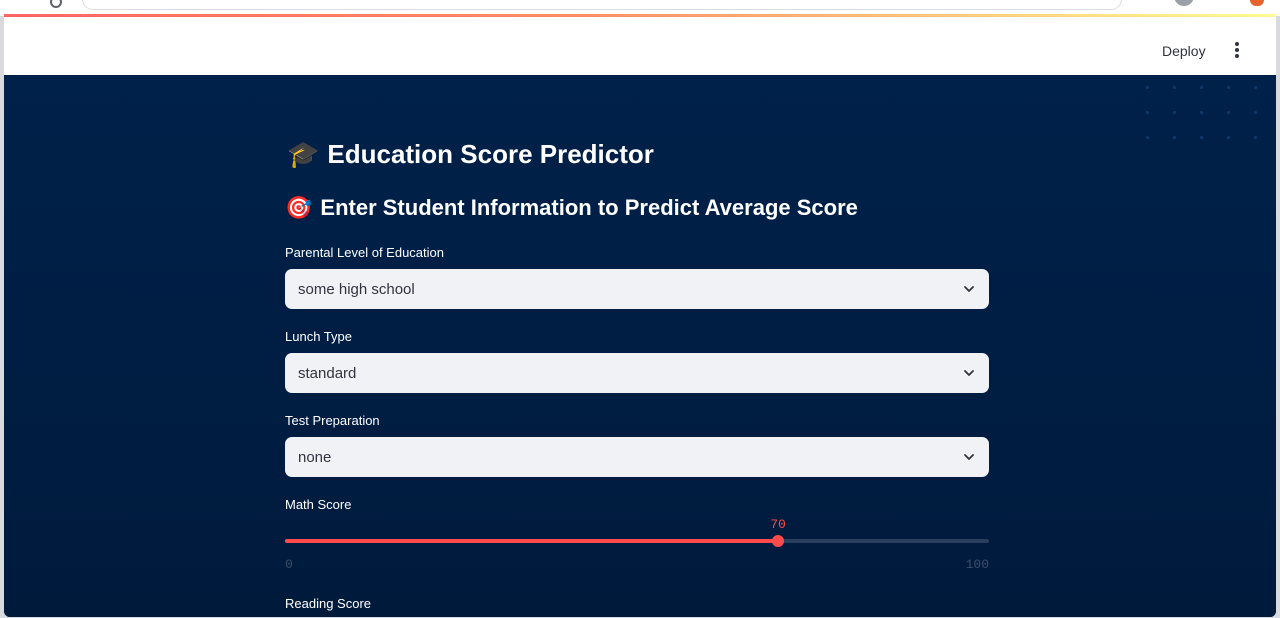 This screenshot has height=618, width=1280. I want to click on lunch-type-label: Lunch Type, so click(318, 336).